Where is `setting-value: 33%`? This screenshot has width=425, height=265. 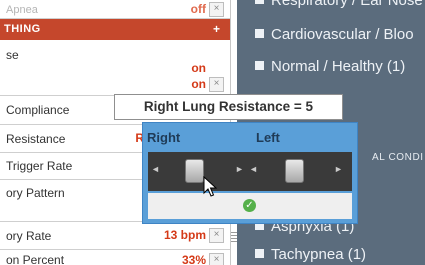
setting-value: 33% is located at coordinates (193, 259).